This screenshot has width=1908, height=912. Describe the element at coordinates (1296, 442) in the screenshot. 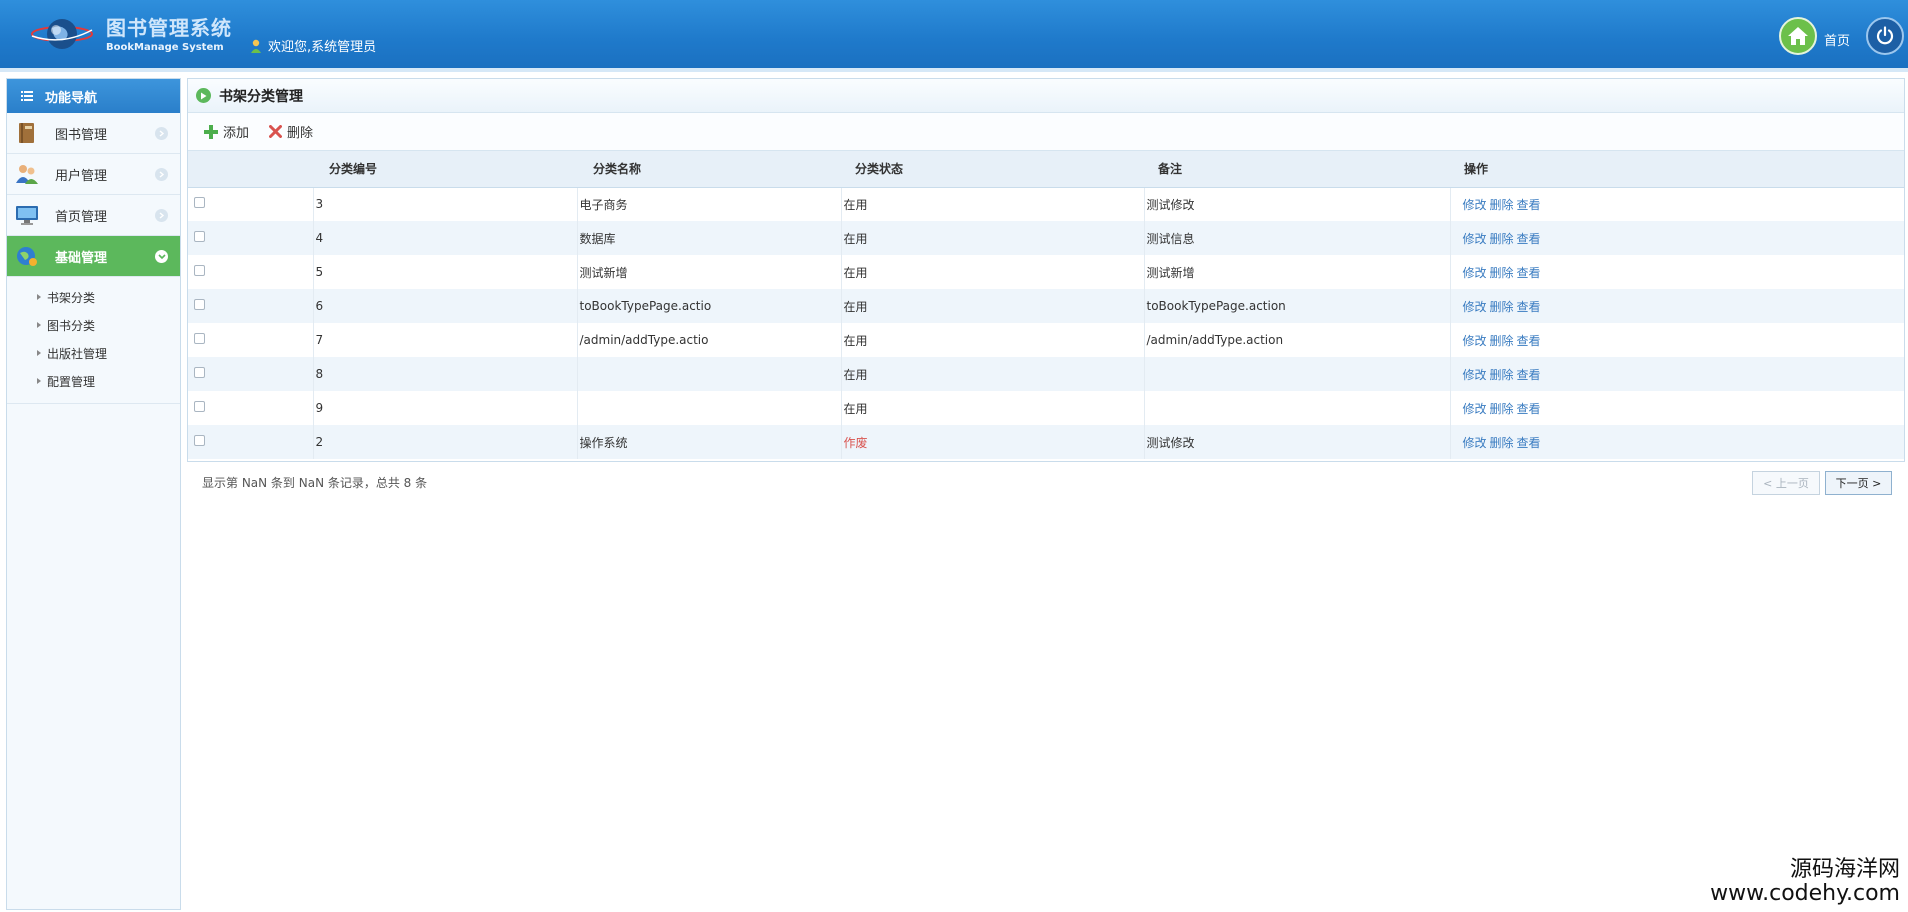

I see `cell-remark: 测试修改` at that location.